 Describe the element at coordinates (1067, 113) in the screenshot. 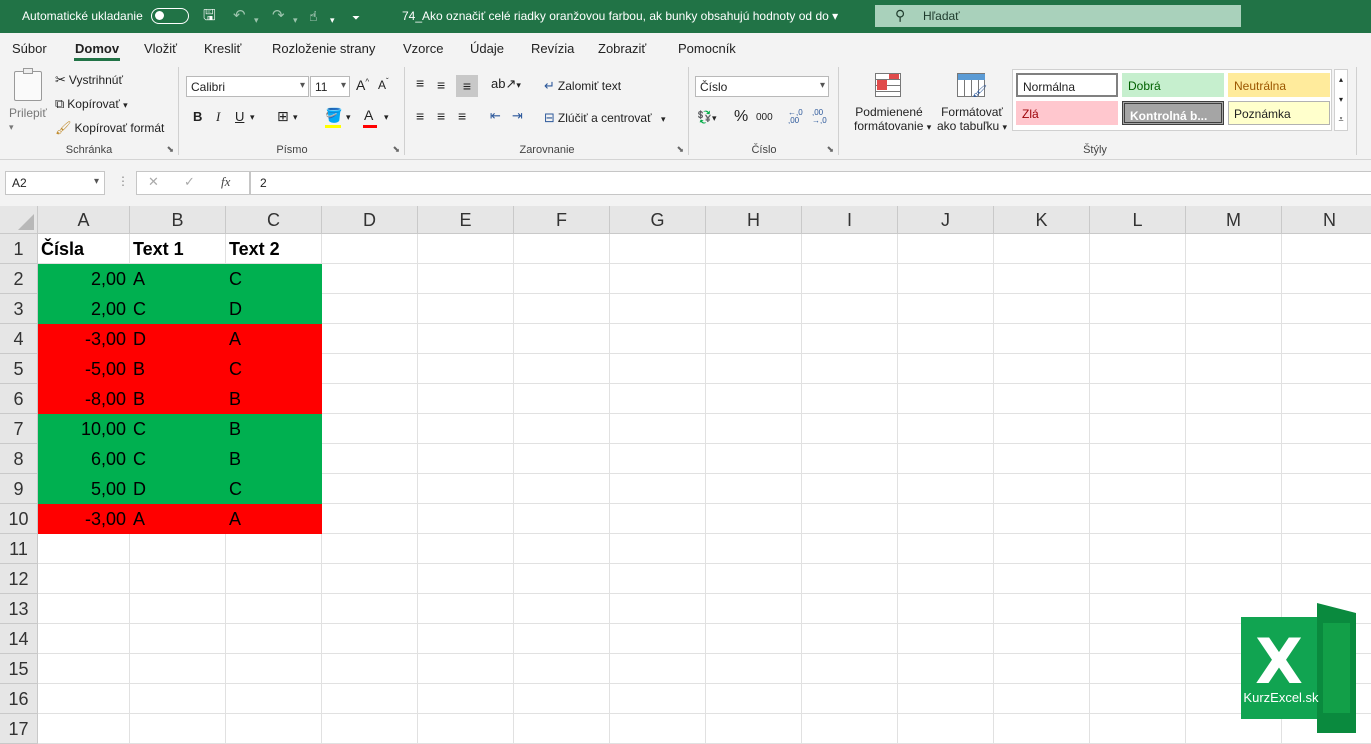

I see `style-bad: Zlá` at that location.